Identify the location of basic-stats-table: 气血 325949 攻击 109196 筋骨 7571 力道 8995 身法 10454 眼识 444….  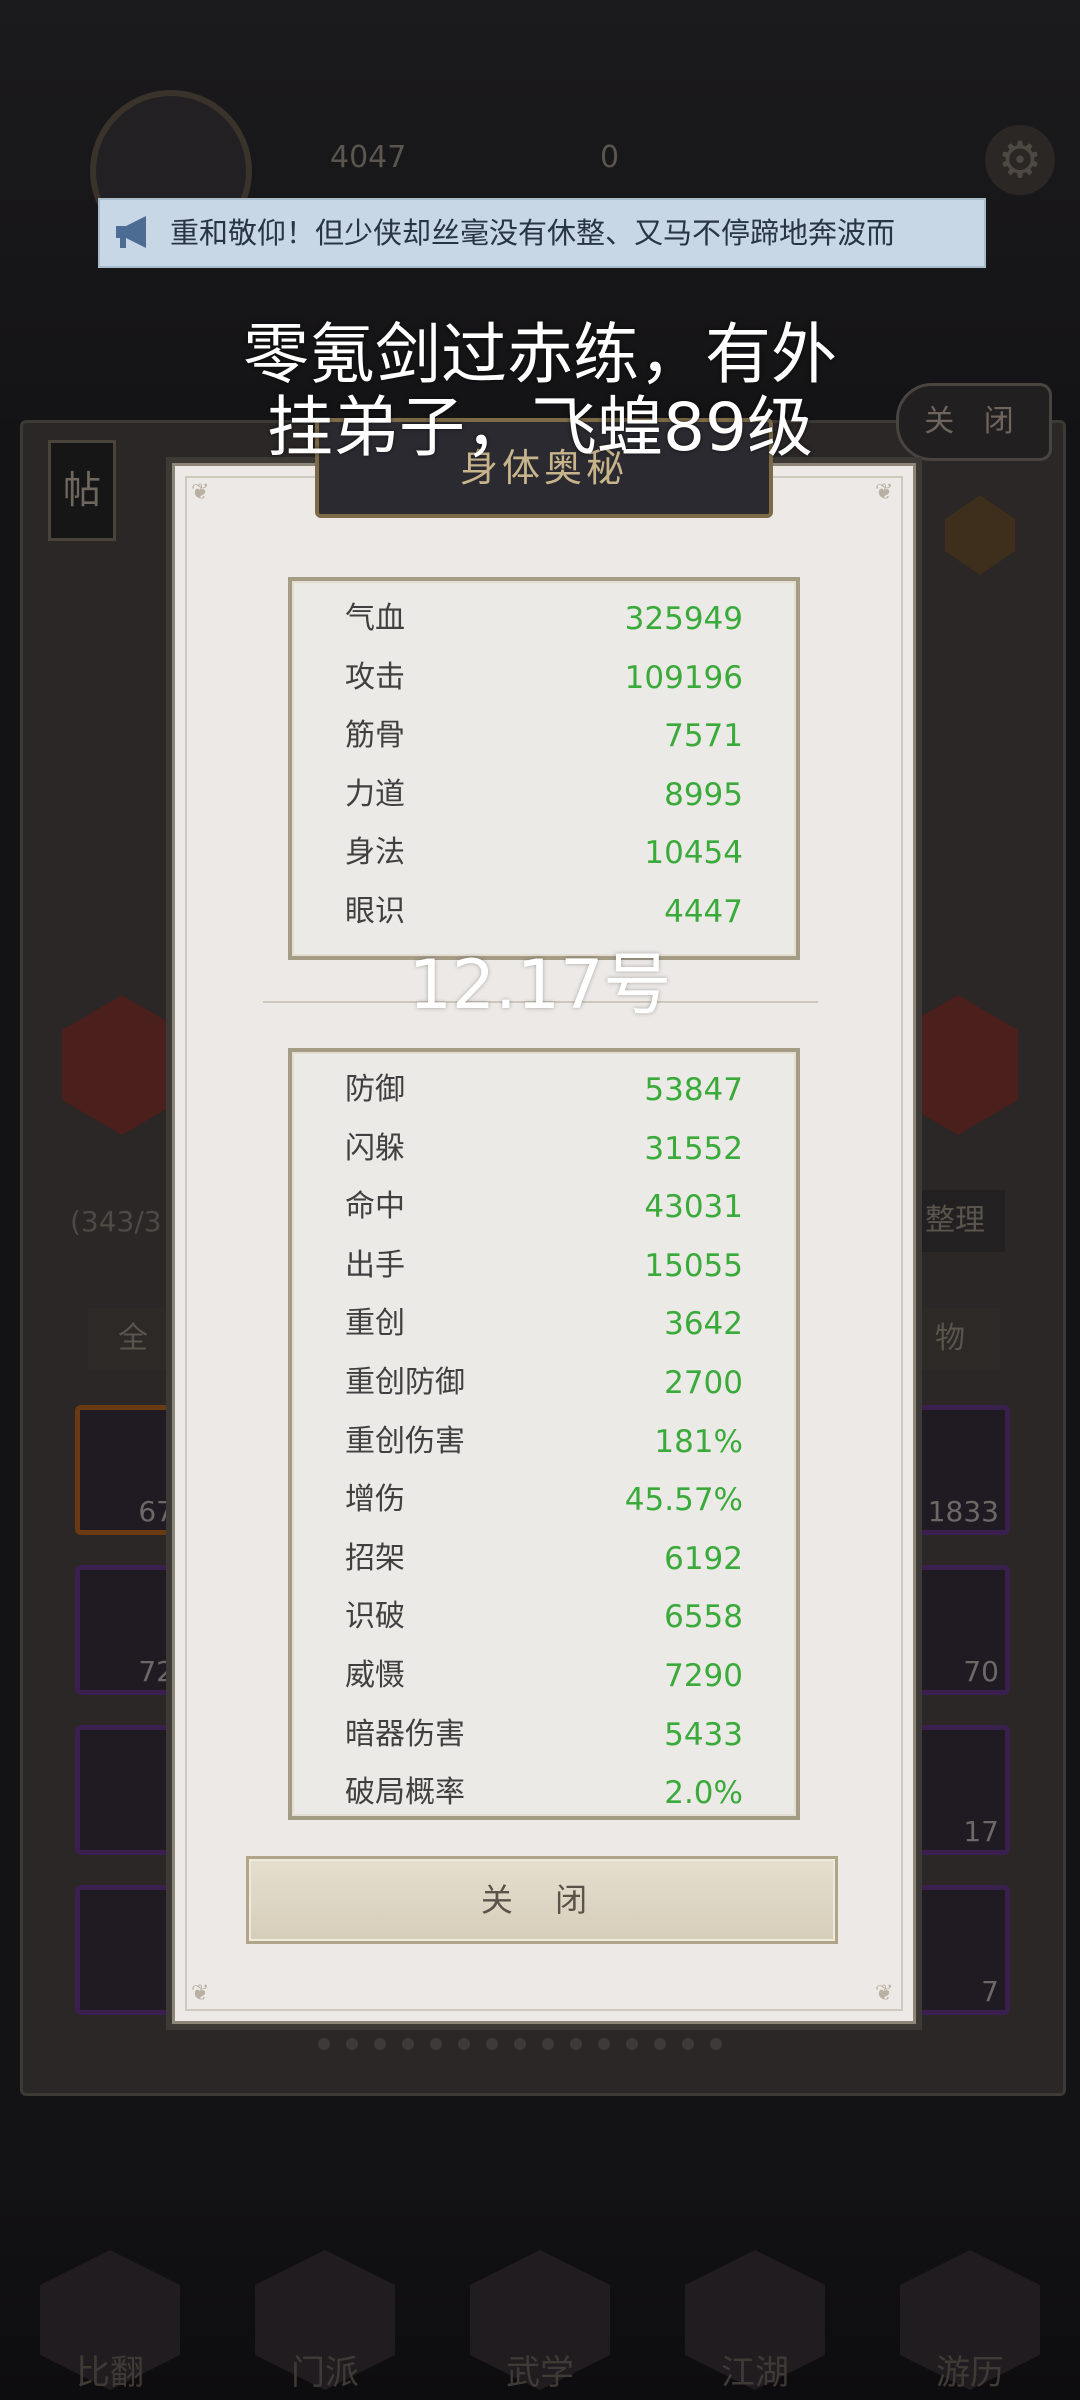
(544, 768).